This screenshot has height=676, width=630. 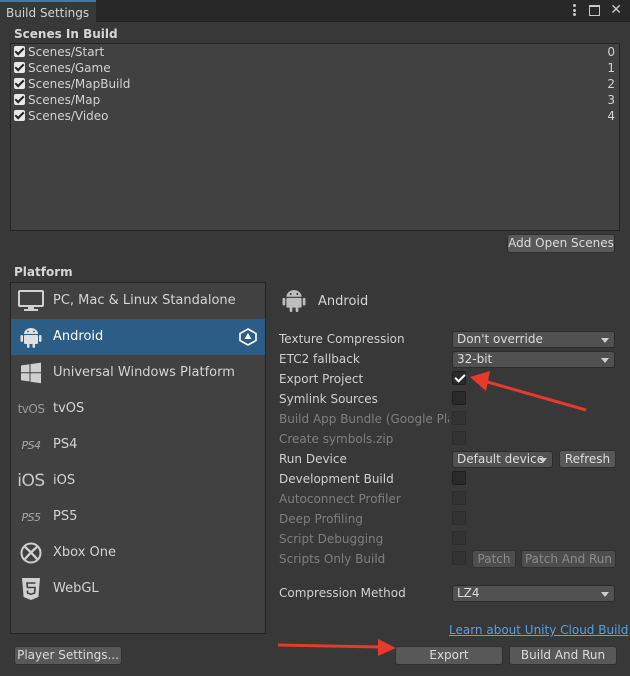 I want to click on run-device-label: Run Device, so click(x=313, y=459).